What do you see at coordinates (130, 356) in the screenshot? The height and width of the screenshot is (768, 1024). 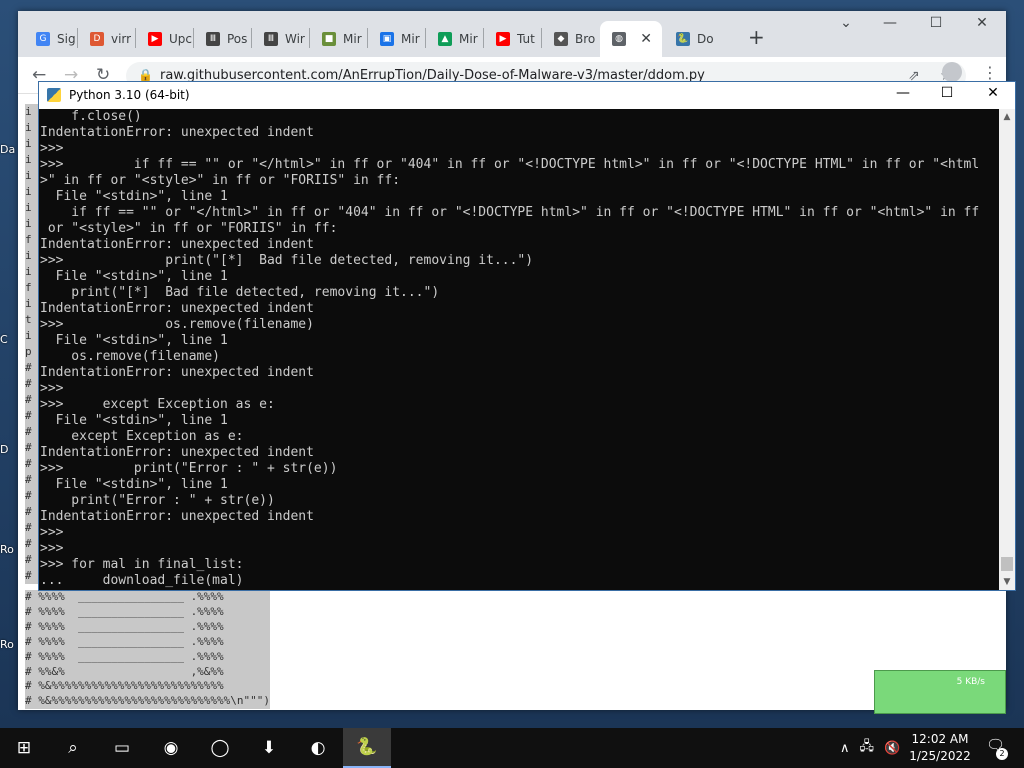 I see `console-line: os.remove(filename)` at bounding box center [130, 356].